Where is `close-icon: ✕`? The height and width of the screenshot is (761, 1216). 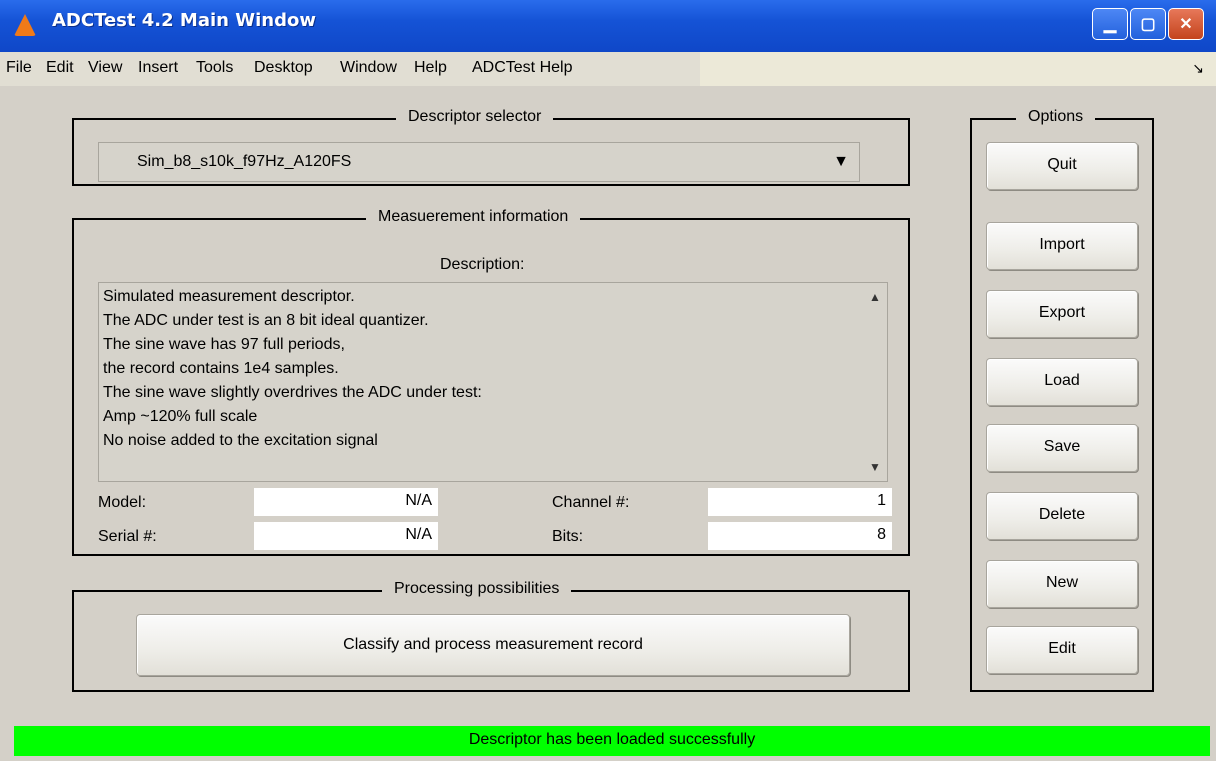 close-icon: ✕ is located at coordinates (1186, 24).